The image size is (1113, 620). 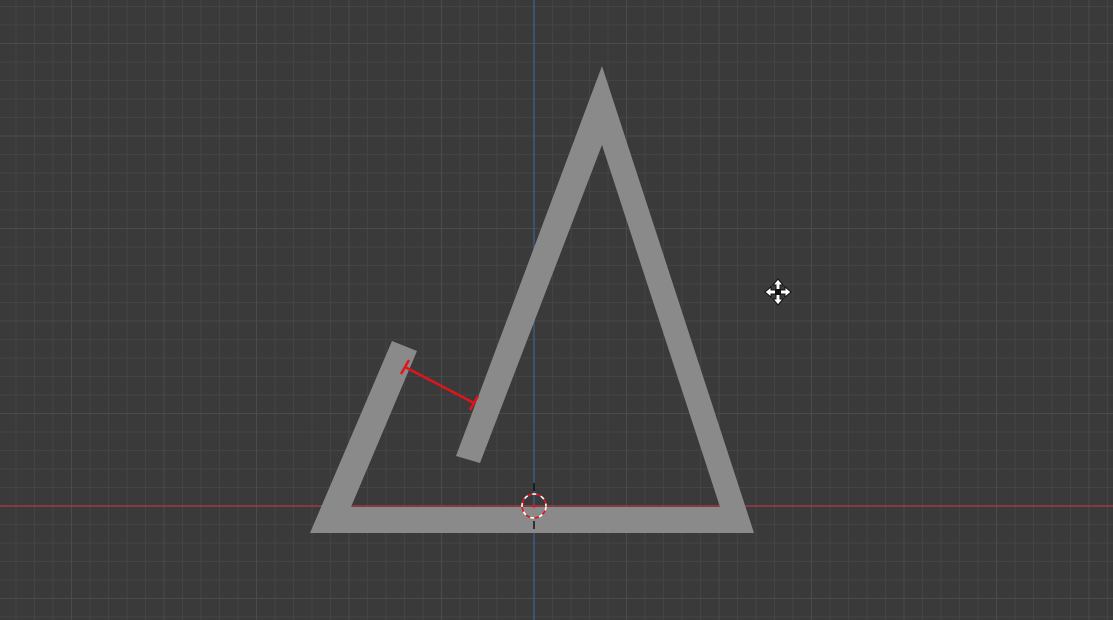 What do you see at coordinates (534, 506) in the screenshot?
I see `origin-dot` at bounding box center [534, 506].